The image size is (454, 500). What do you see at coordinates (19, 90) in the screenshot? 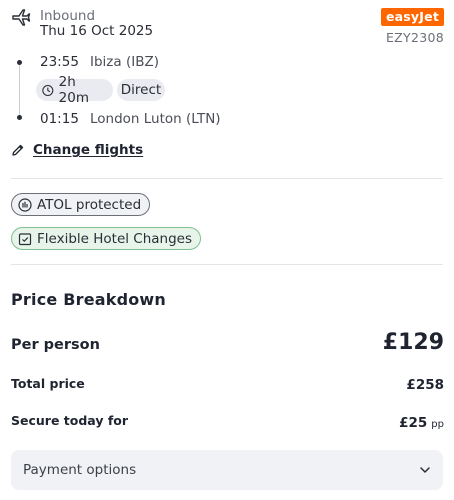
I see `timeline-line` at bounding box center [19, 90].